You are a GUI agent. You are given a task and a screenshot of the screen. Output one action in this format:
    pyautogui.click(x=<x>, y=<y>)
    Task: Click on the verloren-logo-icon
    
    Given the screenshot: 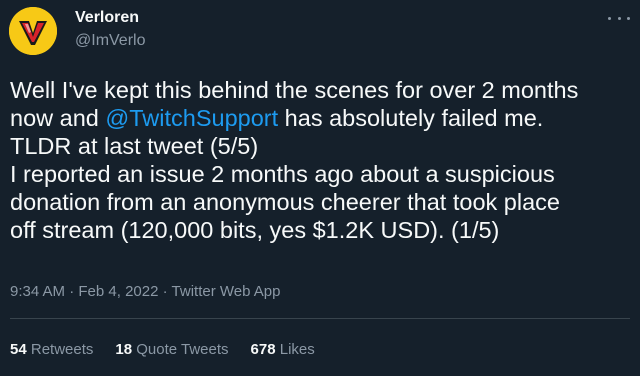 What is the action you would take?
    pyautogui.click(x=33, y=31)
    